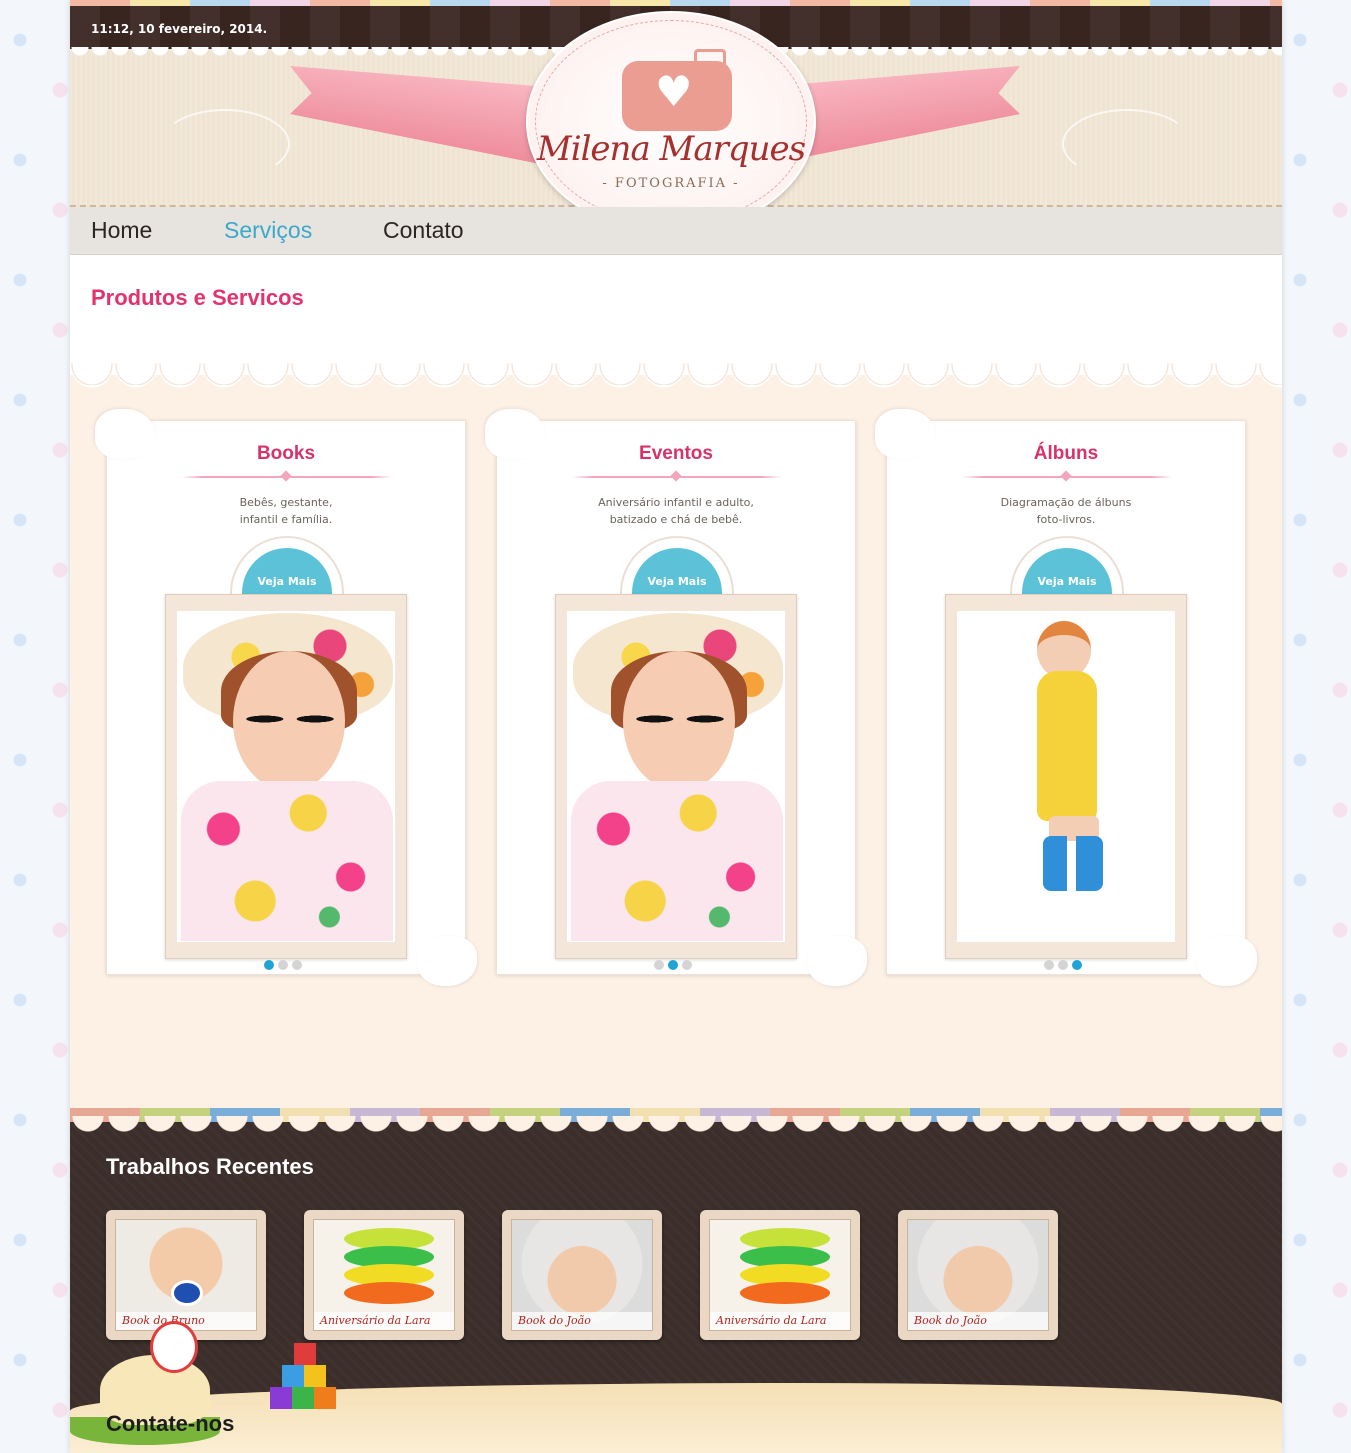 This screenshot has width=1351, height=1453. Describe the element at coordinates (671, 149) in the screenshot. I see `logo-name: Milena Marques` at that location.